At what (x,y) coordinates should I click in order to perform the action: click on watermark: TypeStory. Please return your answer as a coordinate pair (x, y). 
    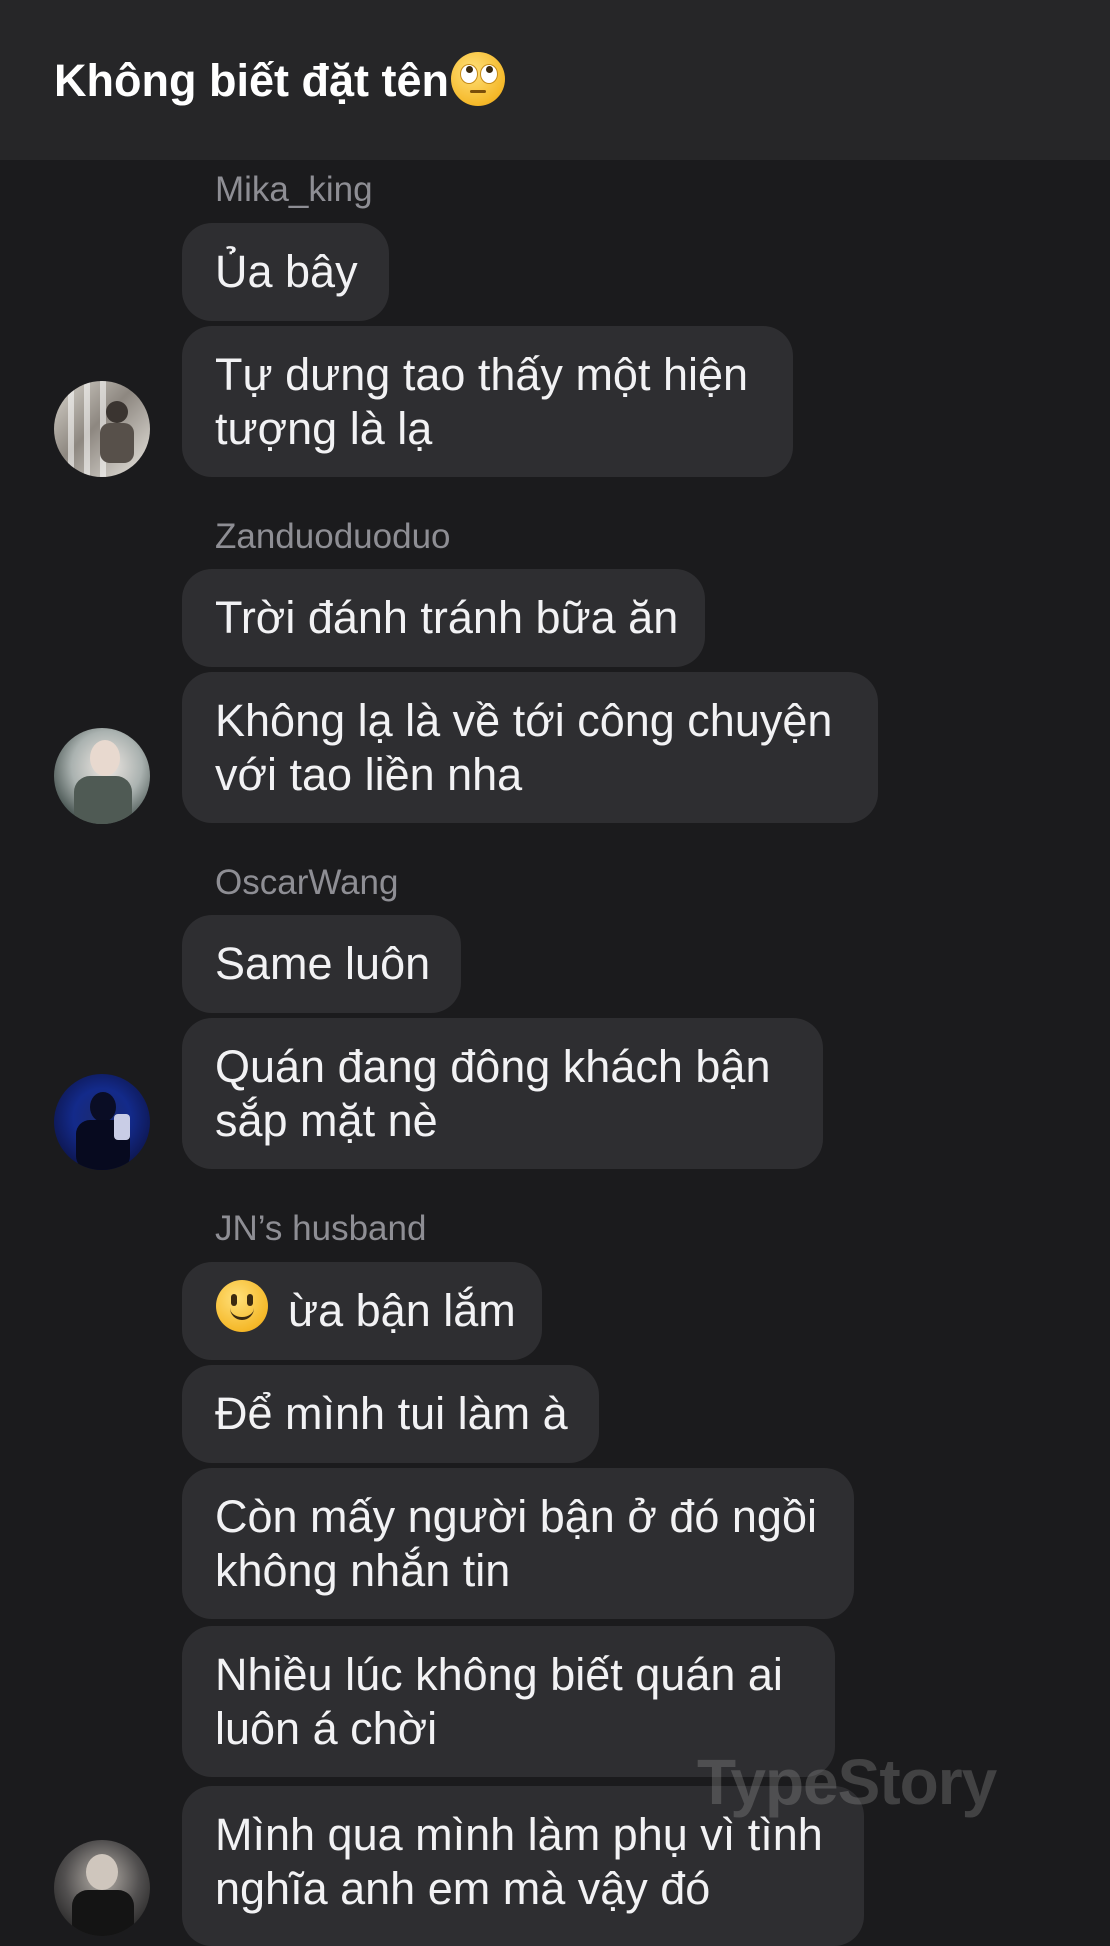
    Looking at the image, I should click on (847, 1782).